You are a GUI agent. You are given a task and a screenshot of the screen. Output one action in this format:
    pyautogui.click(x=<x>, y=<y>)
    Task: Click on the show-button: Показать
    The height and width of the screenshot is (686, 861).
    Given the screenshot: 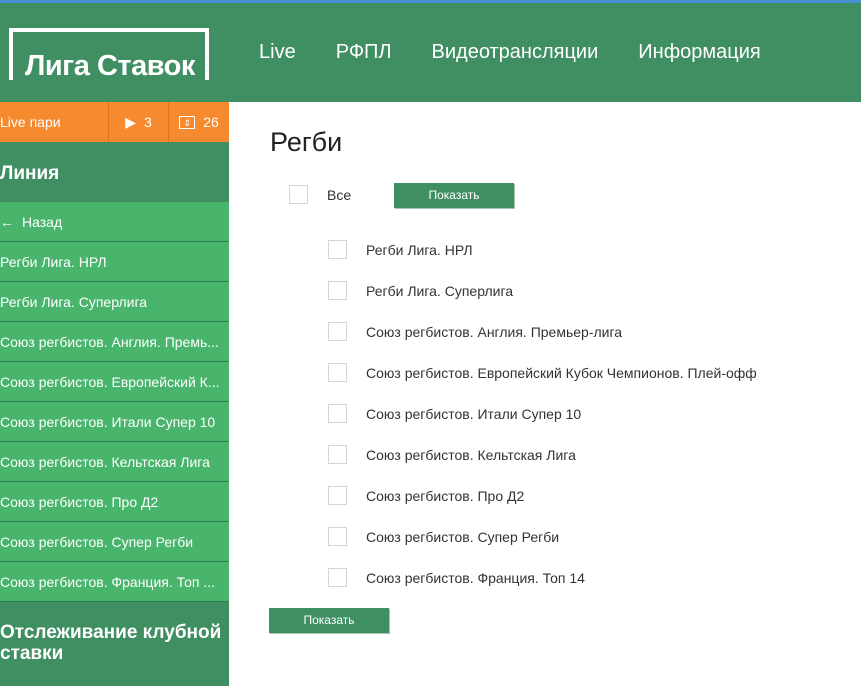 What is the action you would take?
    pyautogui.click(x=454, y=195)
    